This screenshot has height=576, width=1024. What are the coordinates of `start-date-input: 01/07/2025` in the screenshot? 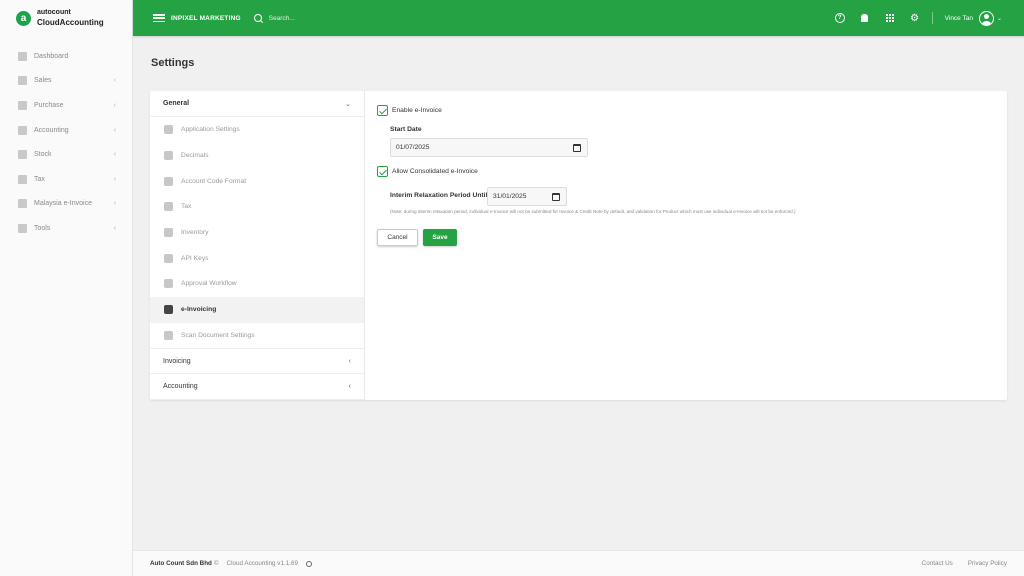 It's located at (489, 147).